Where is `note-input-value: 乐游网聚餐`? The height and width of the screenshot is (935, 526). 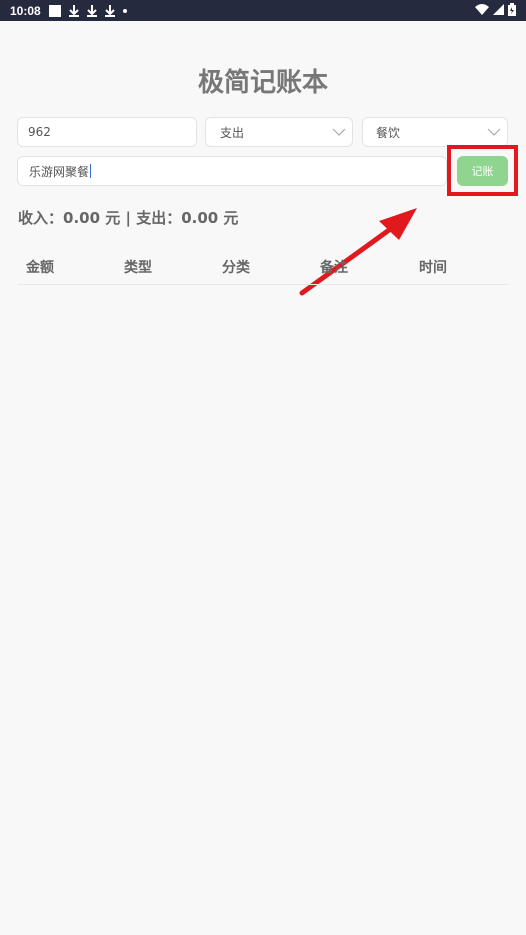 note-input-value: 乐游网聚餐 is located at coordinates (59, 171).